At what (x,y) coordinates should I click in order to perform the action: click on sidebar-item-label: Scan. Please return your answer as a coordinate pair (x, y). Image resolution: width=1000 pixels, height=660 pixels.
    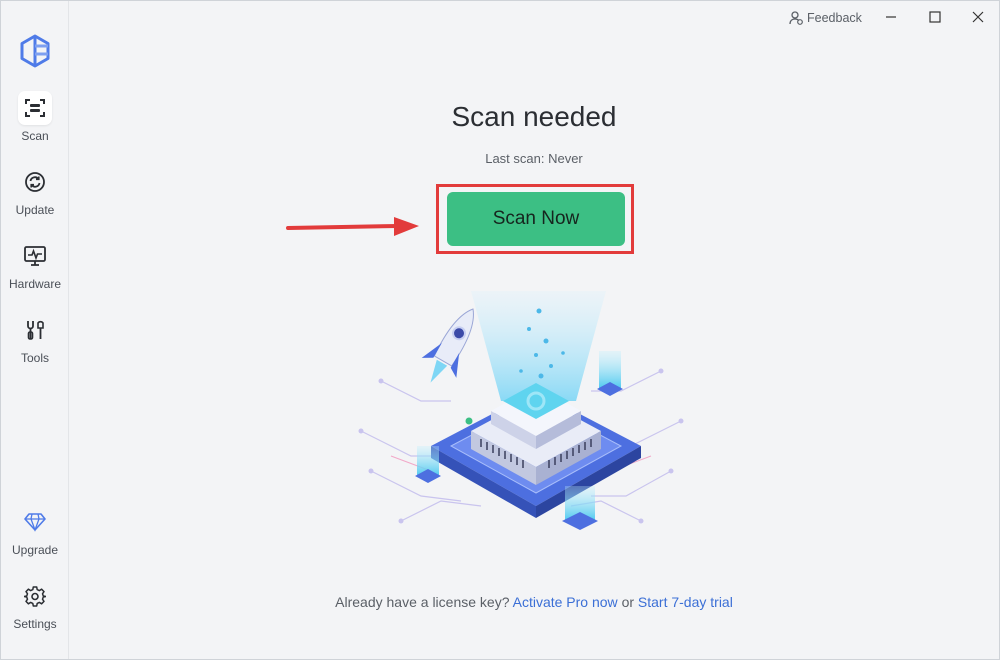
    Looking at the image, I should click on (35, 136).